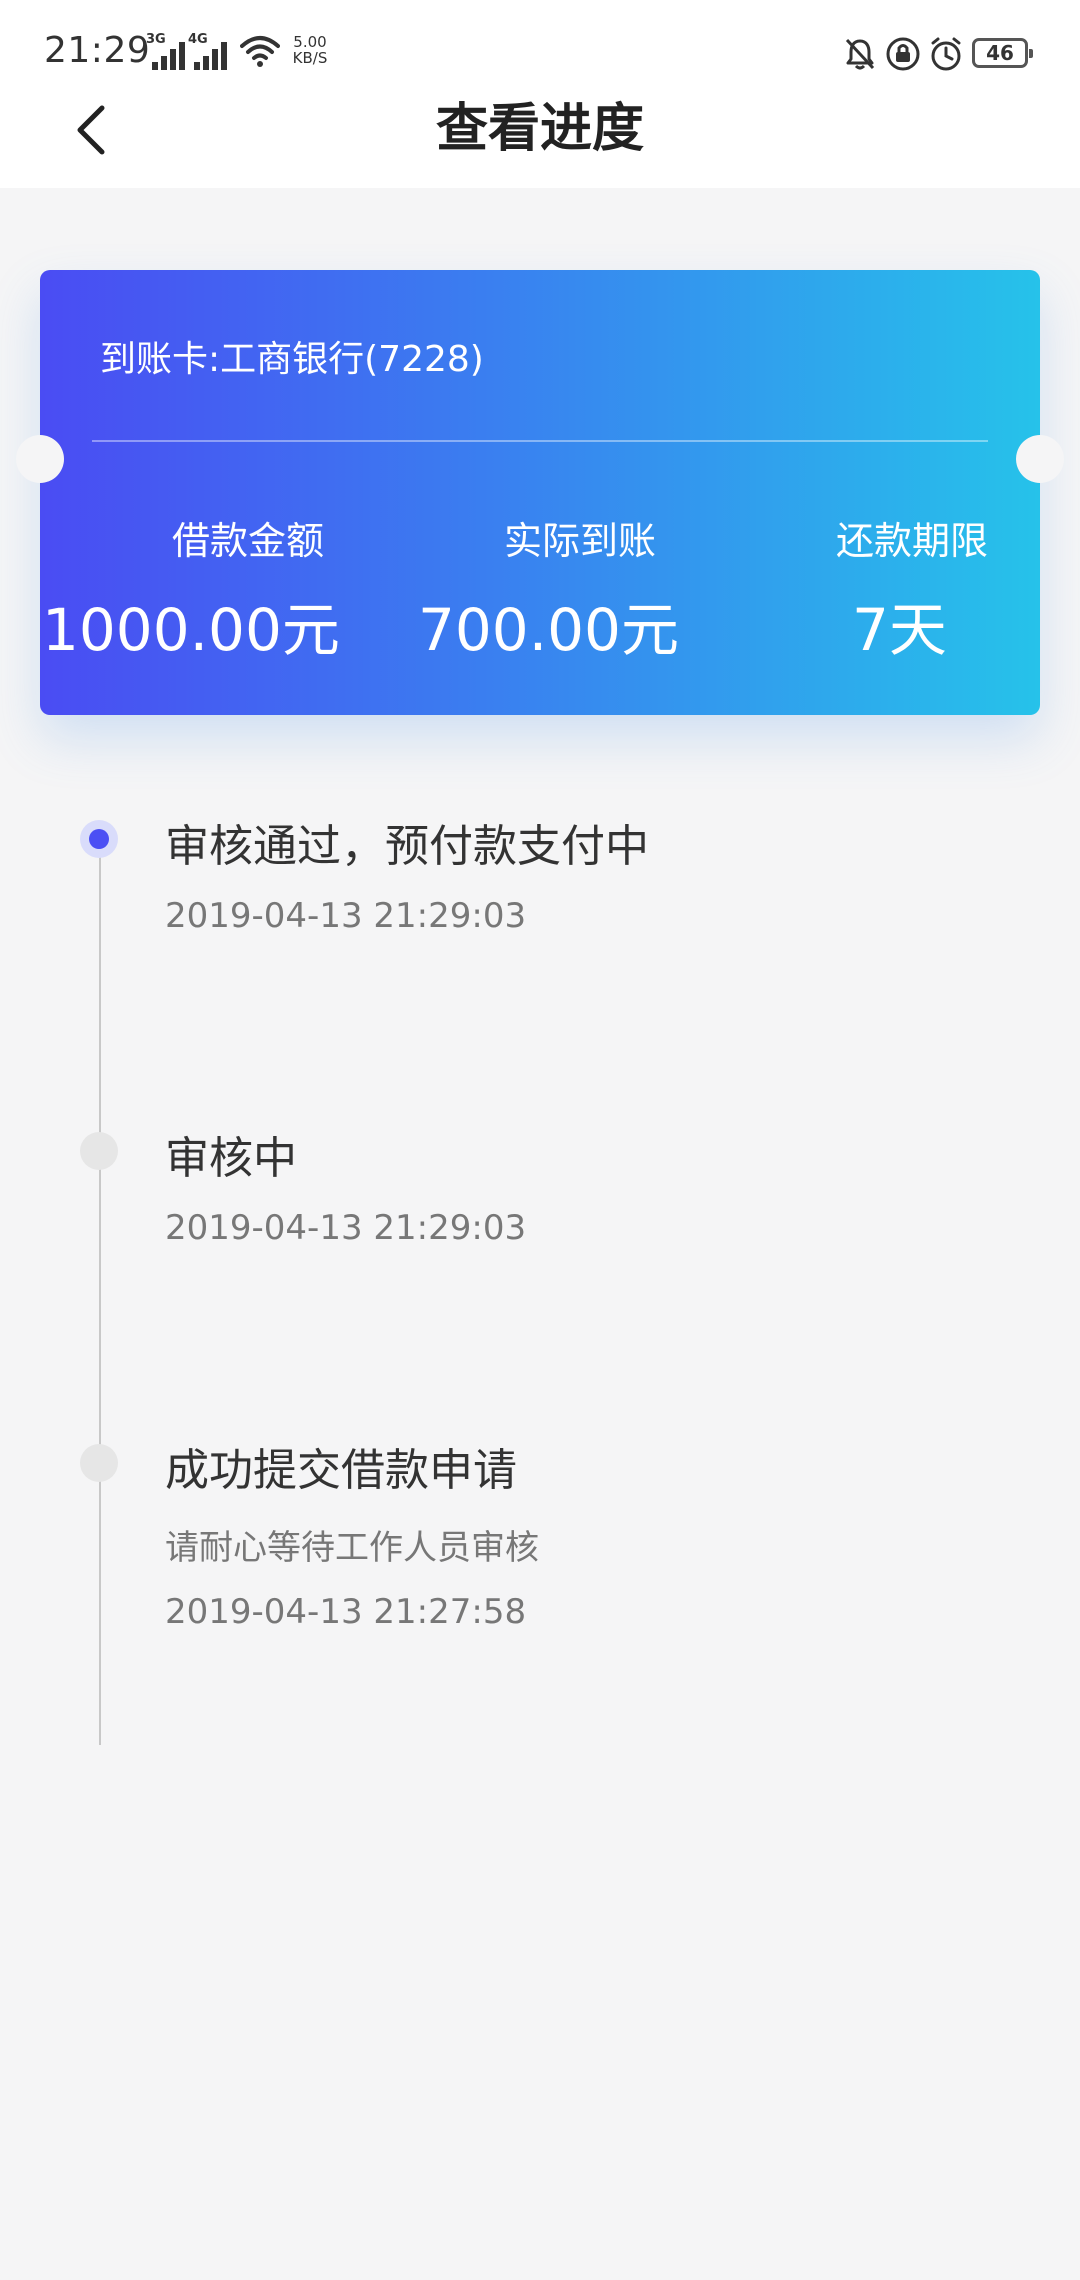 This screenshot has height=2280, width=1080. Describe the element at coordinates (100, 1292) in the screenshot. I see `timeline-line` at that location.